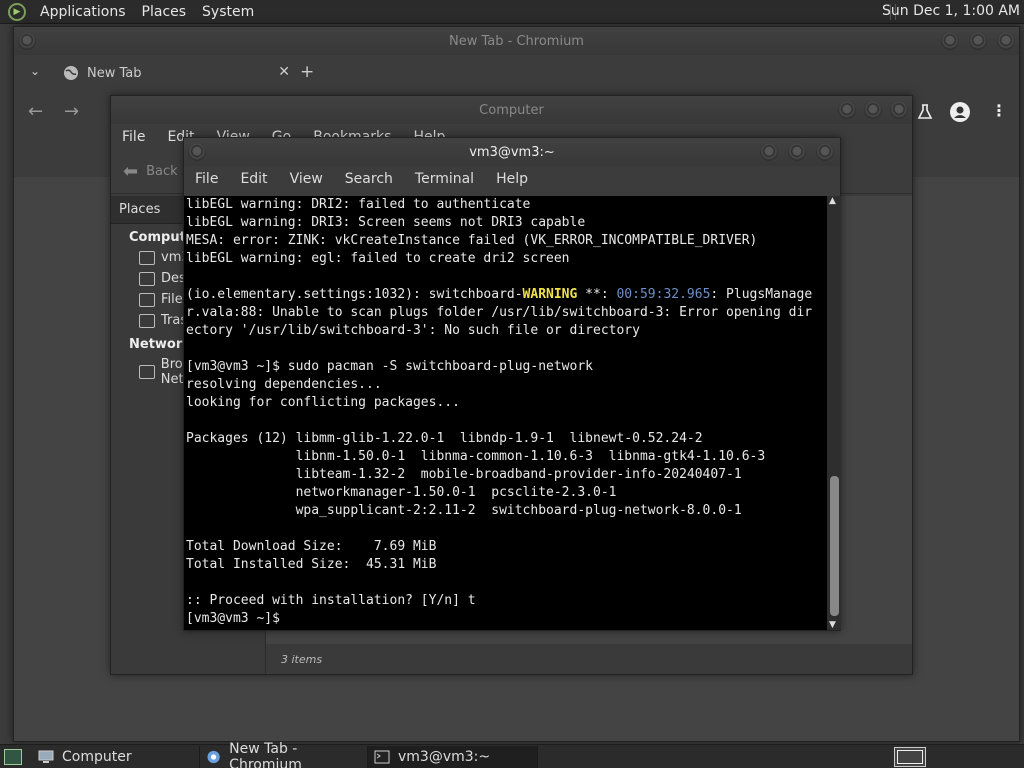 This screenshot has width=1024, height=768. Describe the element at coordinates (306, 179) in the screenshot. I see `menu-view: View` at that location.